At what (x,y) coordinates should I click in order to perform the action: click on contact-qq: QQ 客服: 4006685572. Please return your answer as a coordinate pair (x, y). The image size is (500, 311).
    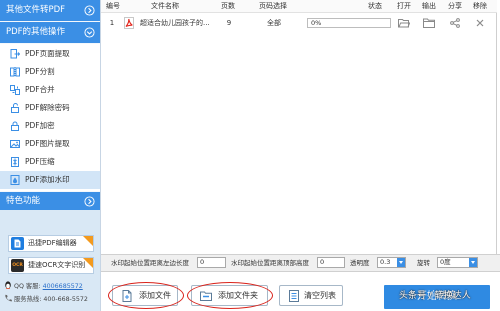
    Looking at the image, I should click on (43, 286).